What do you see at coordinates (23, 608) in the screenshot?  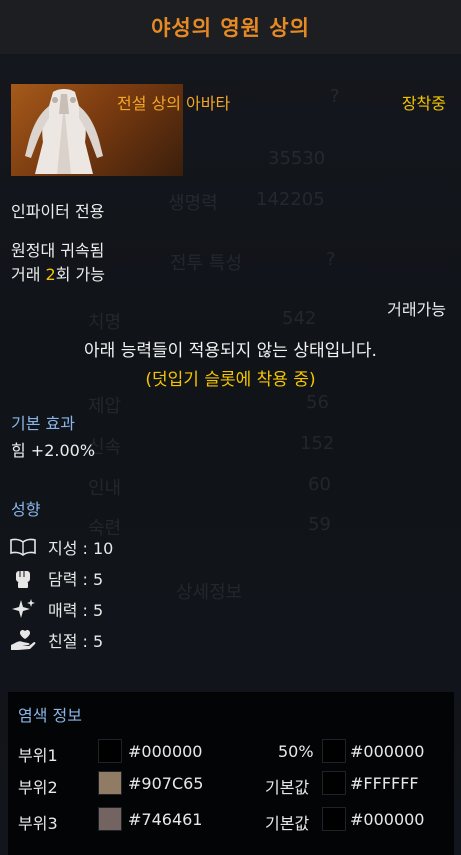 I see `sparkle-icon` at bounding box center [23, 608].